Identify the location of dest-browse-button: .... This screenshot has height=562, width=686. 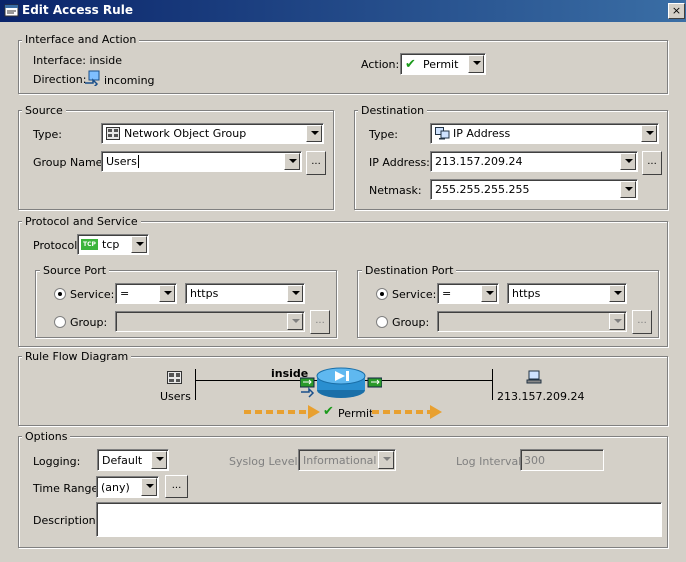
(652, 163).